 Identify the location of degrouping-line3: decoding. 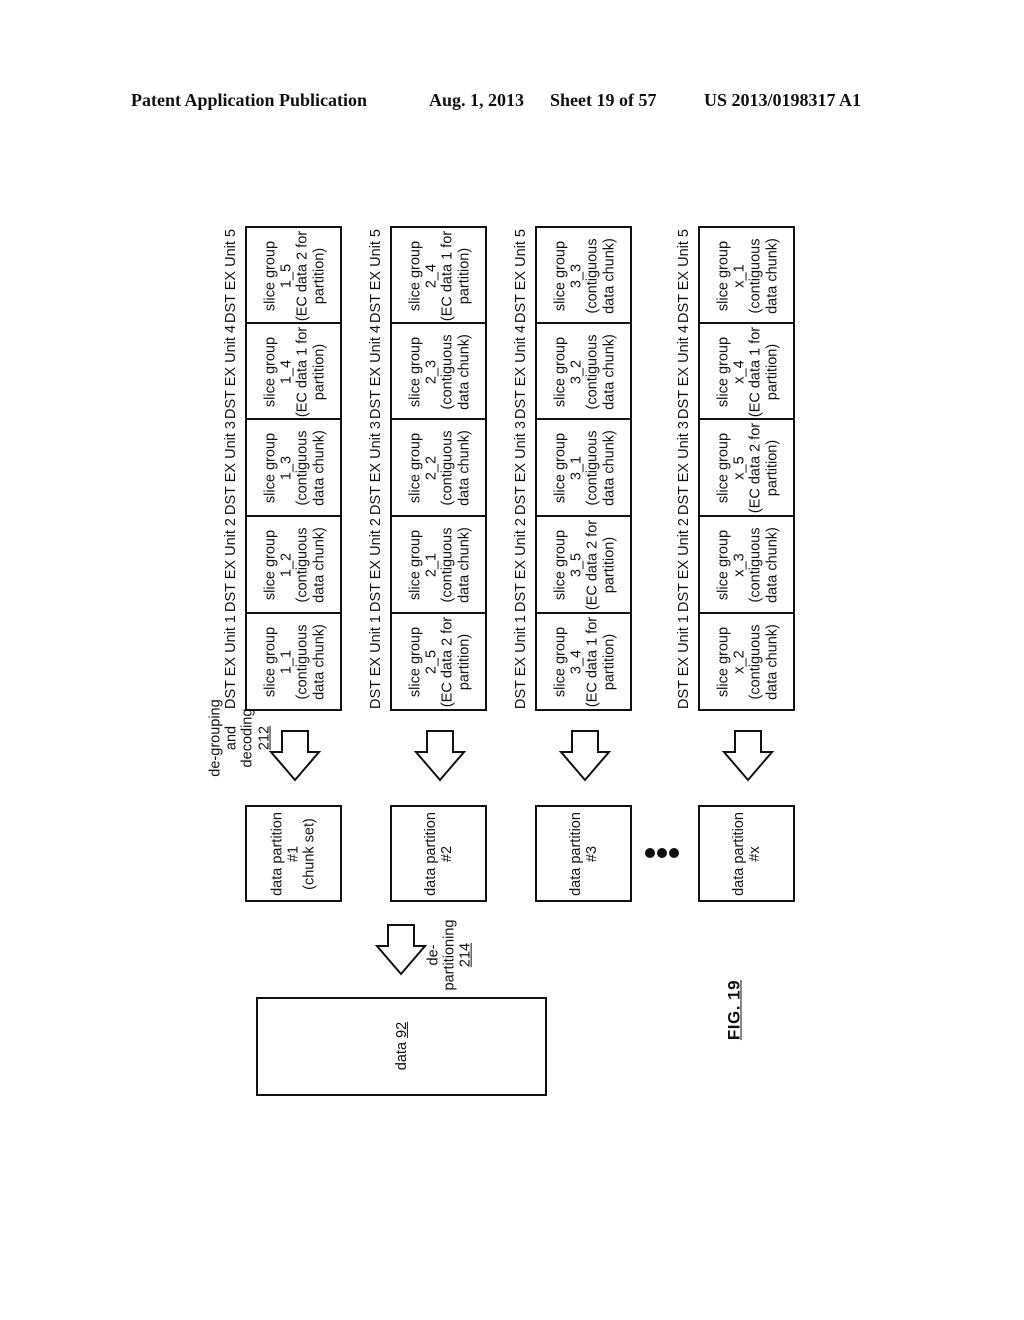
(248, 738).